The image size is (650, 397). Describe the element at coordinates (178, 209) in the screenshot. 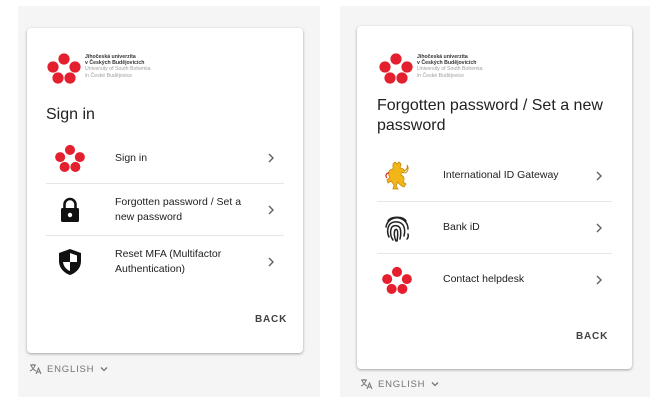

I see `menu-item-label: Forgotten password / Set a new password` at that location.